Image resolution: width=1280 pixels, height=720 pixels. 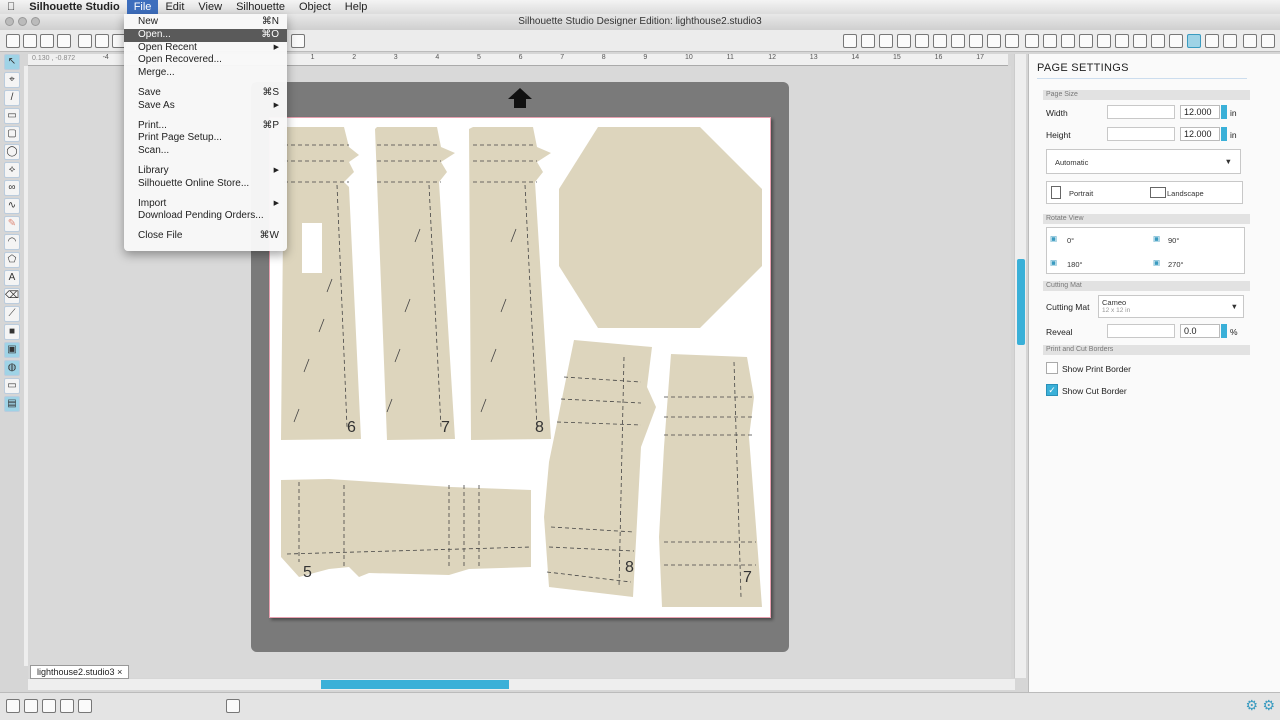 I want to click on close-window-button, so click(x=9, y=21).